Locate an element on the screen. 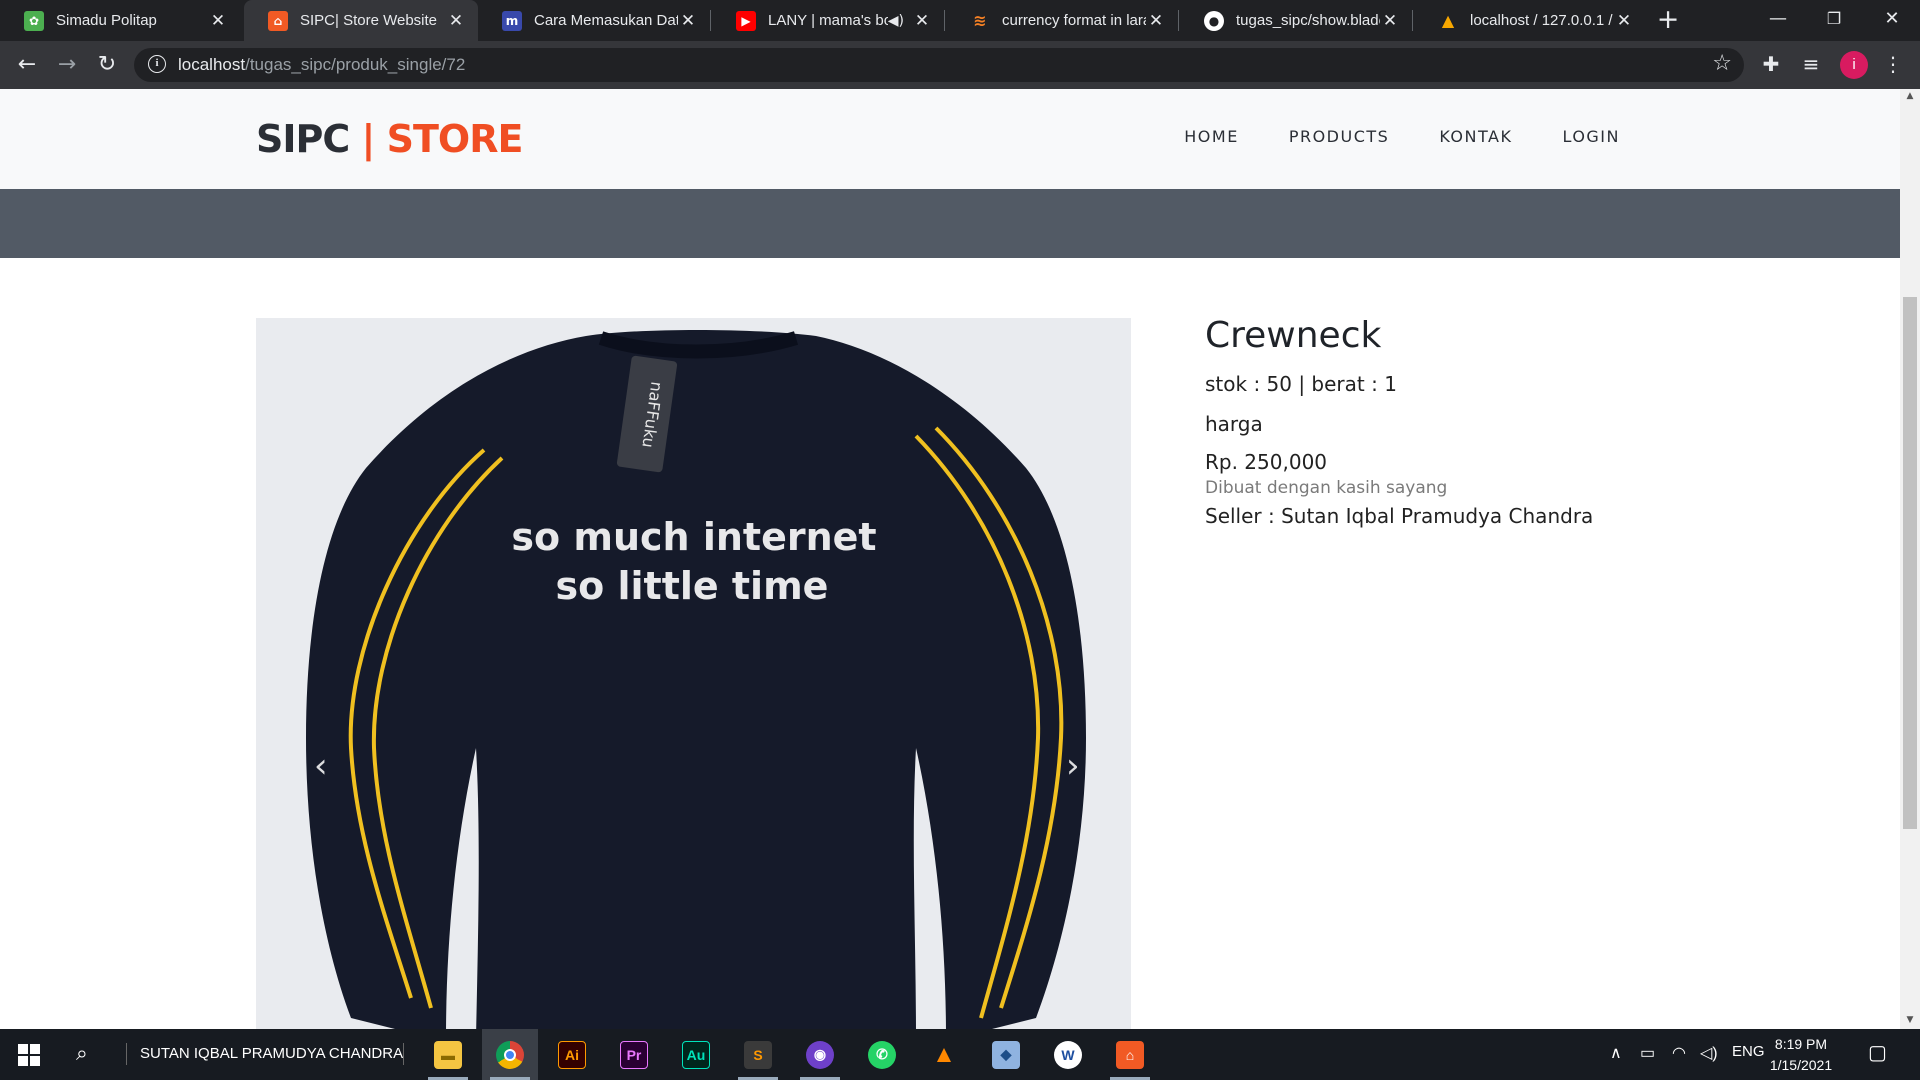  page-scrollbar: ▲ ▼ is located at coordinates (1910, 559).